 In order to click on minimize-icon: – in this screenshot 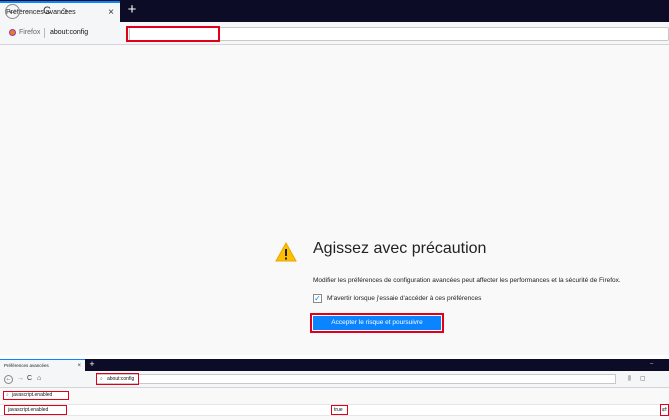, I will do `click(654, 364)`.